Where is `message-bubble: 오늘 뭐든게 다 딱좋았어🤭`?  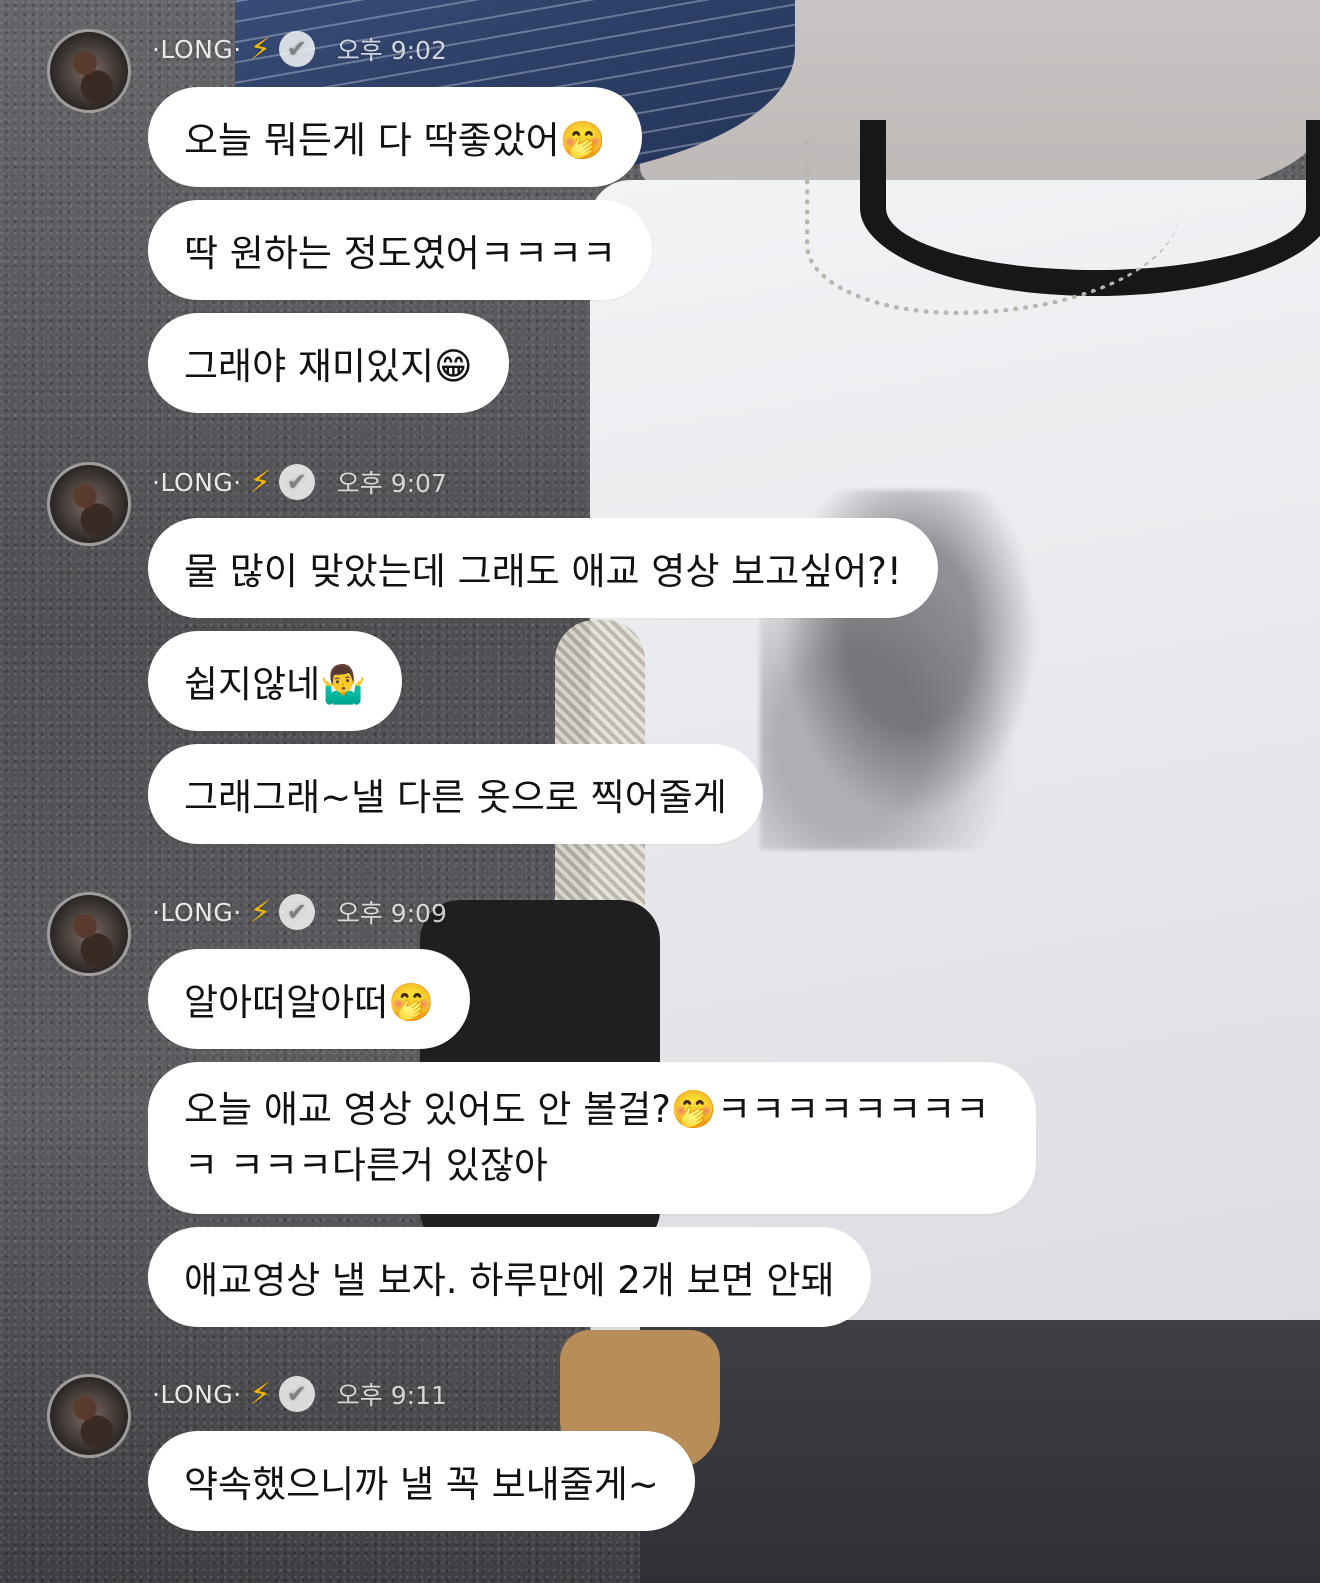
message-bubble: 오늘 뭐든게 다 딱좋았어🤭 is located at coordinates (395, 137).